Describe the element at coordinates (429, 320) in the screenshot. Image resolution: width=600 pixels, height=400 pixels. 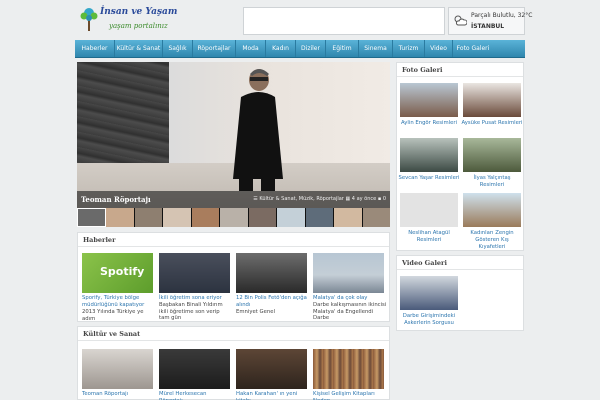
I see `video-label: Darbe Girişimindeki Askerlerin Sorgusu` at that location.